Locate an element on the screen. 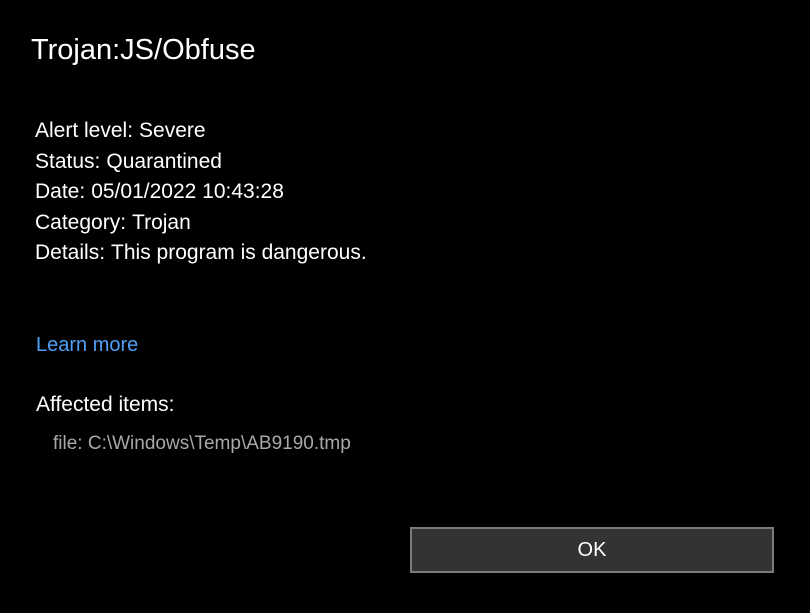 The width and height of the screenshot is (810, 613). details-label: Details: is located at coordinates (70, 252).